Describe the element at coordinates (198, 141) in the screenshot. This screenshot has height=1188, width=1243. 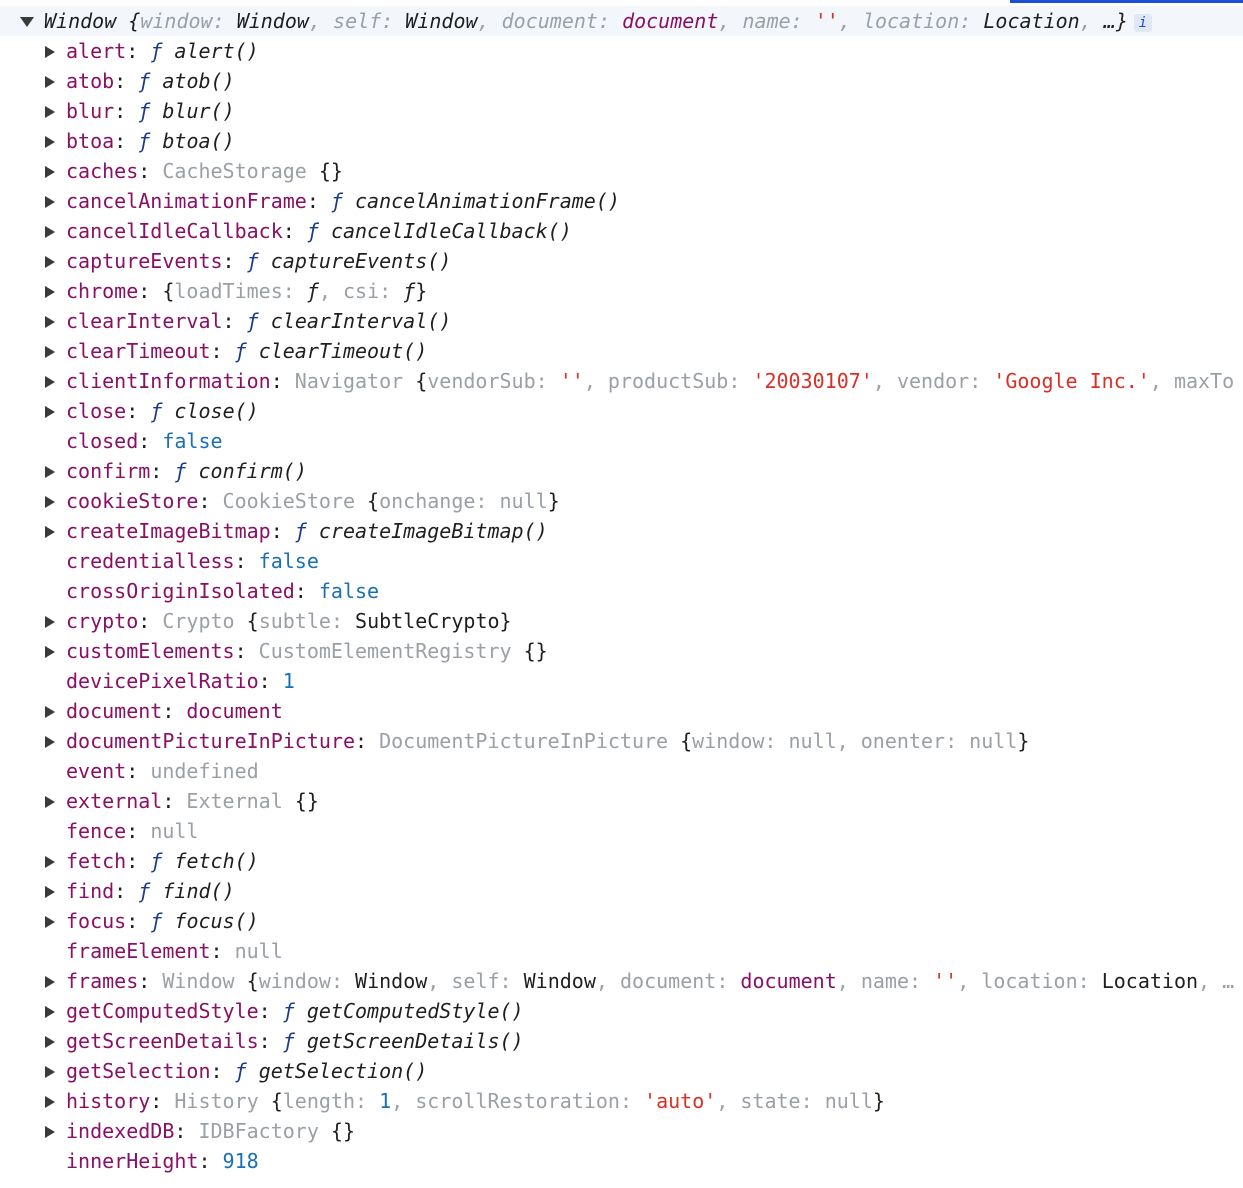
I see `property-value-part: btoa()` at that location.